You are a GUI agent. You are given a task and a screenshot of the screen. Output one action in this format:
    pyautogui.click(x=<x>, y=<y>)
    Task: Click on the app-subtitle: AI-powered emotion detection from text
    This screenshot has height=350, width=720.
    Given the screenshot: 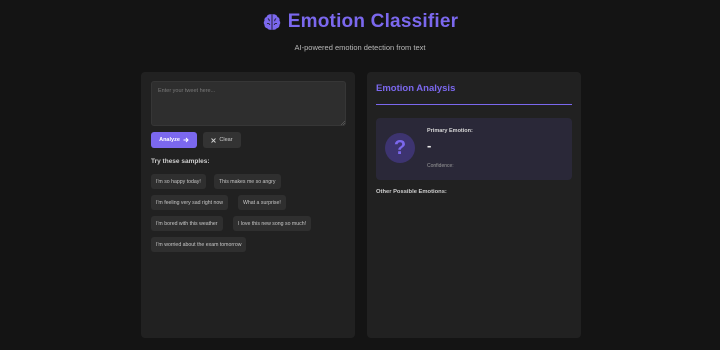 What is the action you would take?
    pyautogui.click(x=360, y=47)
    